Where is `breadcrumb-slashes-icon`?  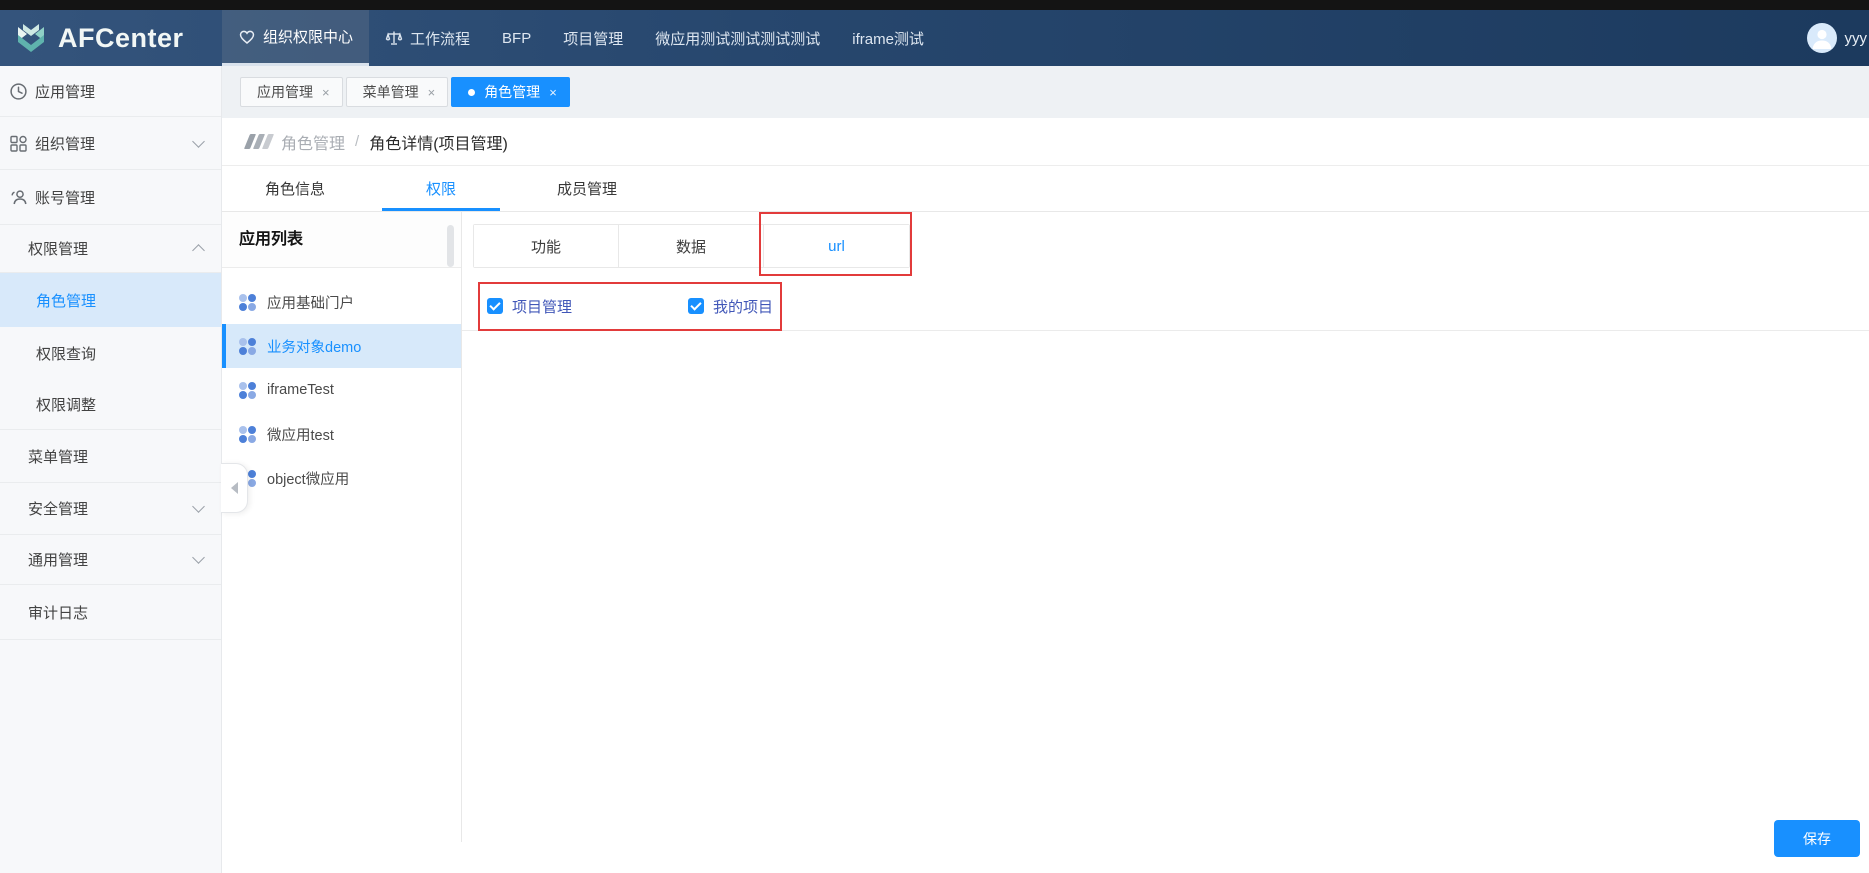
breadcrumb-slashes-icon is located at coordinates (259, 141).